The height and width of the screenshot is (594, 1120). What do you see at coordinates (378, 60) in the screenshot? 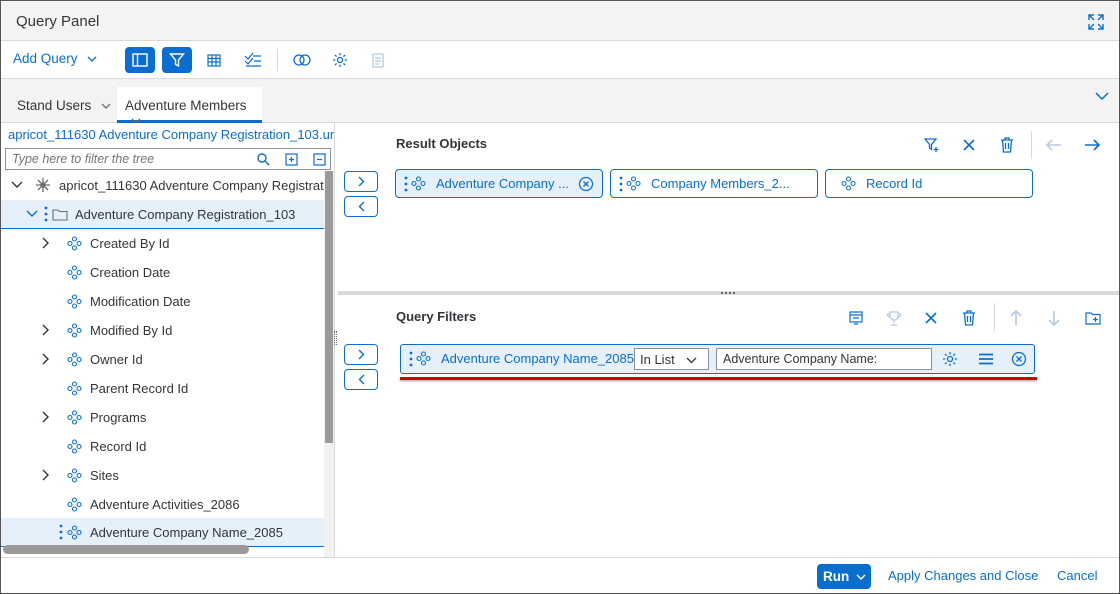
I see `view-script-button` at bounding box center [378, 60].